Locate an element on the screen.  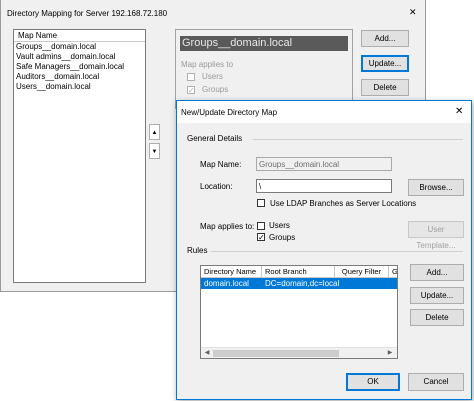
move-up-button: ▲ is located at coordinates (154, 132).